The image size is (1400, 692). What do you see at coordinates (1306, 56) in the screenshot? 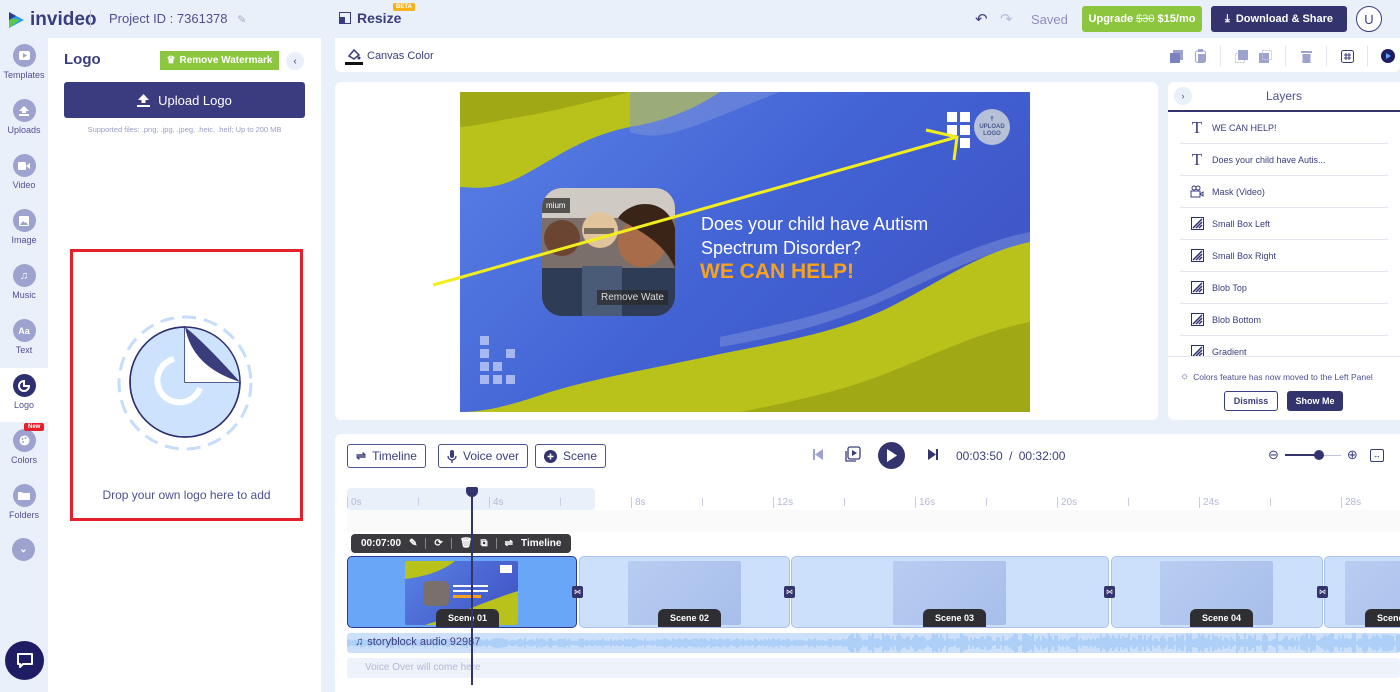
I see `trash-icon` at bounding box center [1306, 56].